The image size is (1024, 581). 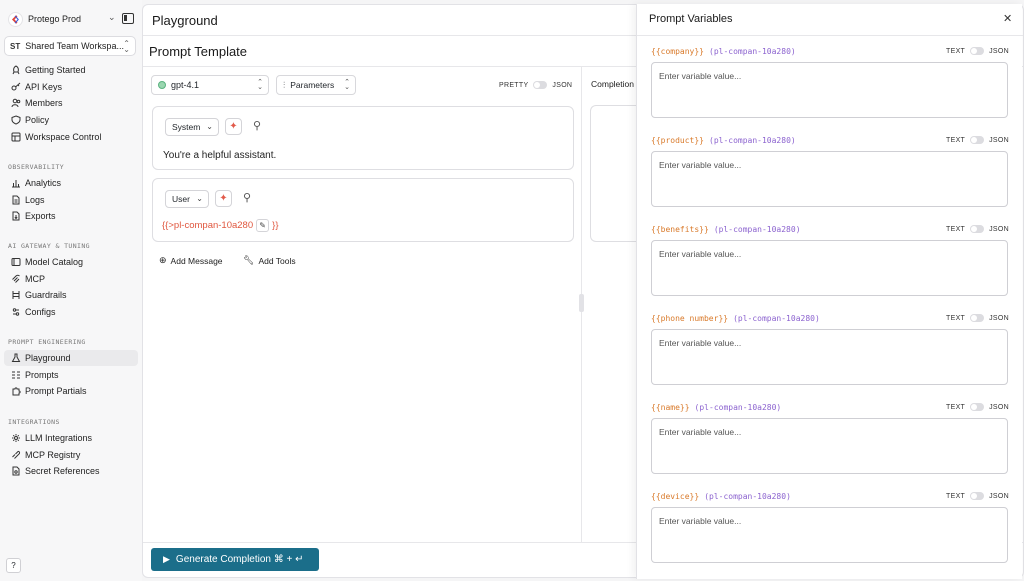 What do you see at coordinates (15, 86) in the screenshot?
I see `key-icon` at bounding box center [15, 86].